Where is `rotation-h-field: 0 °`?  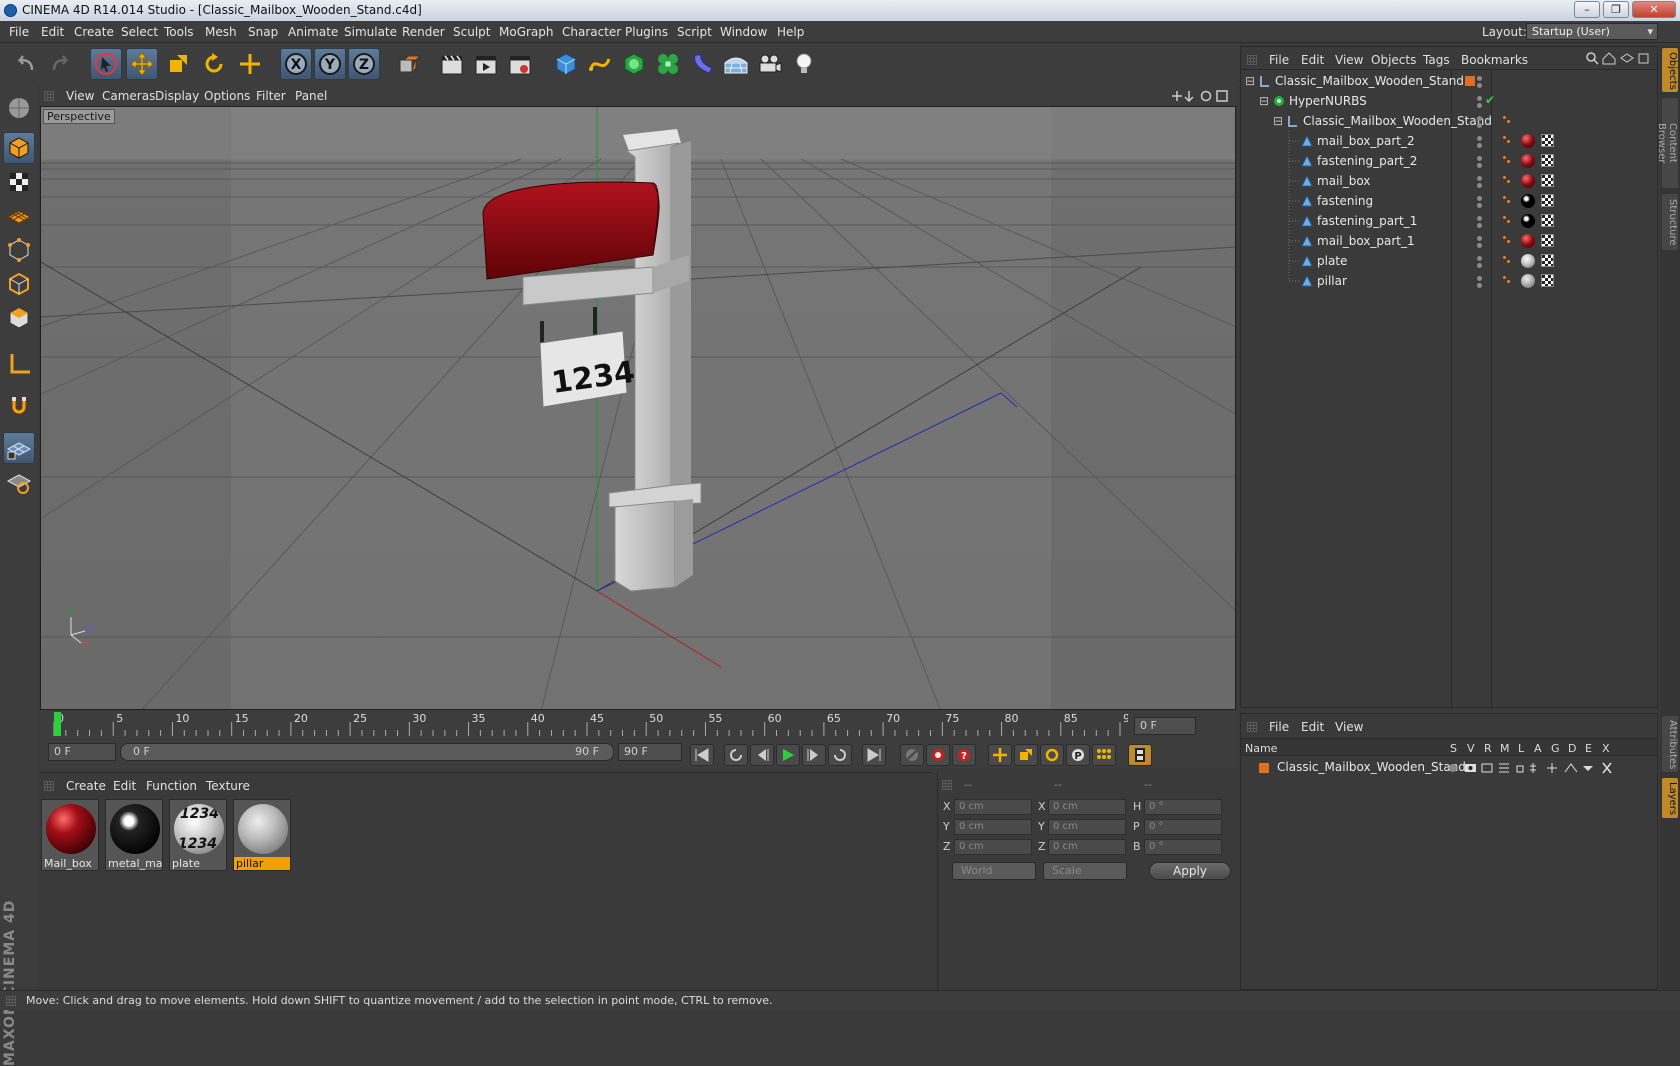 rotation-h-field: 0 ° is located at coordinates (1183, 807).